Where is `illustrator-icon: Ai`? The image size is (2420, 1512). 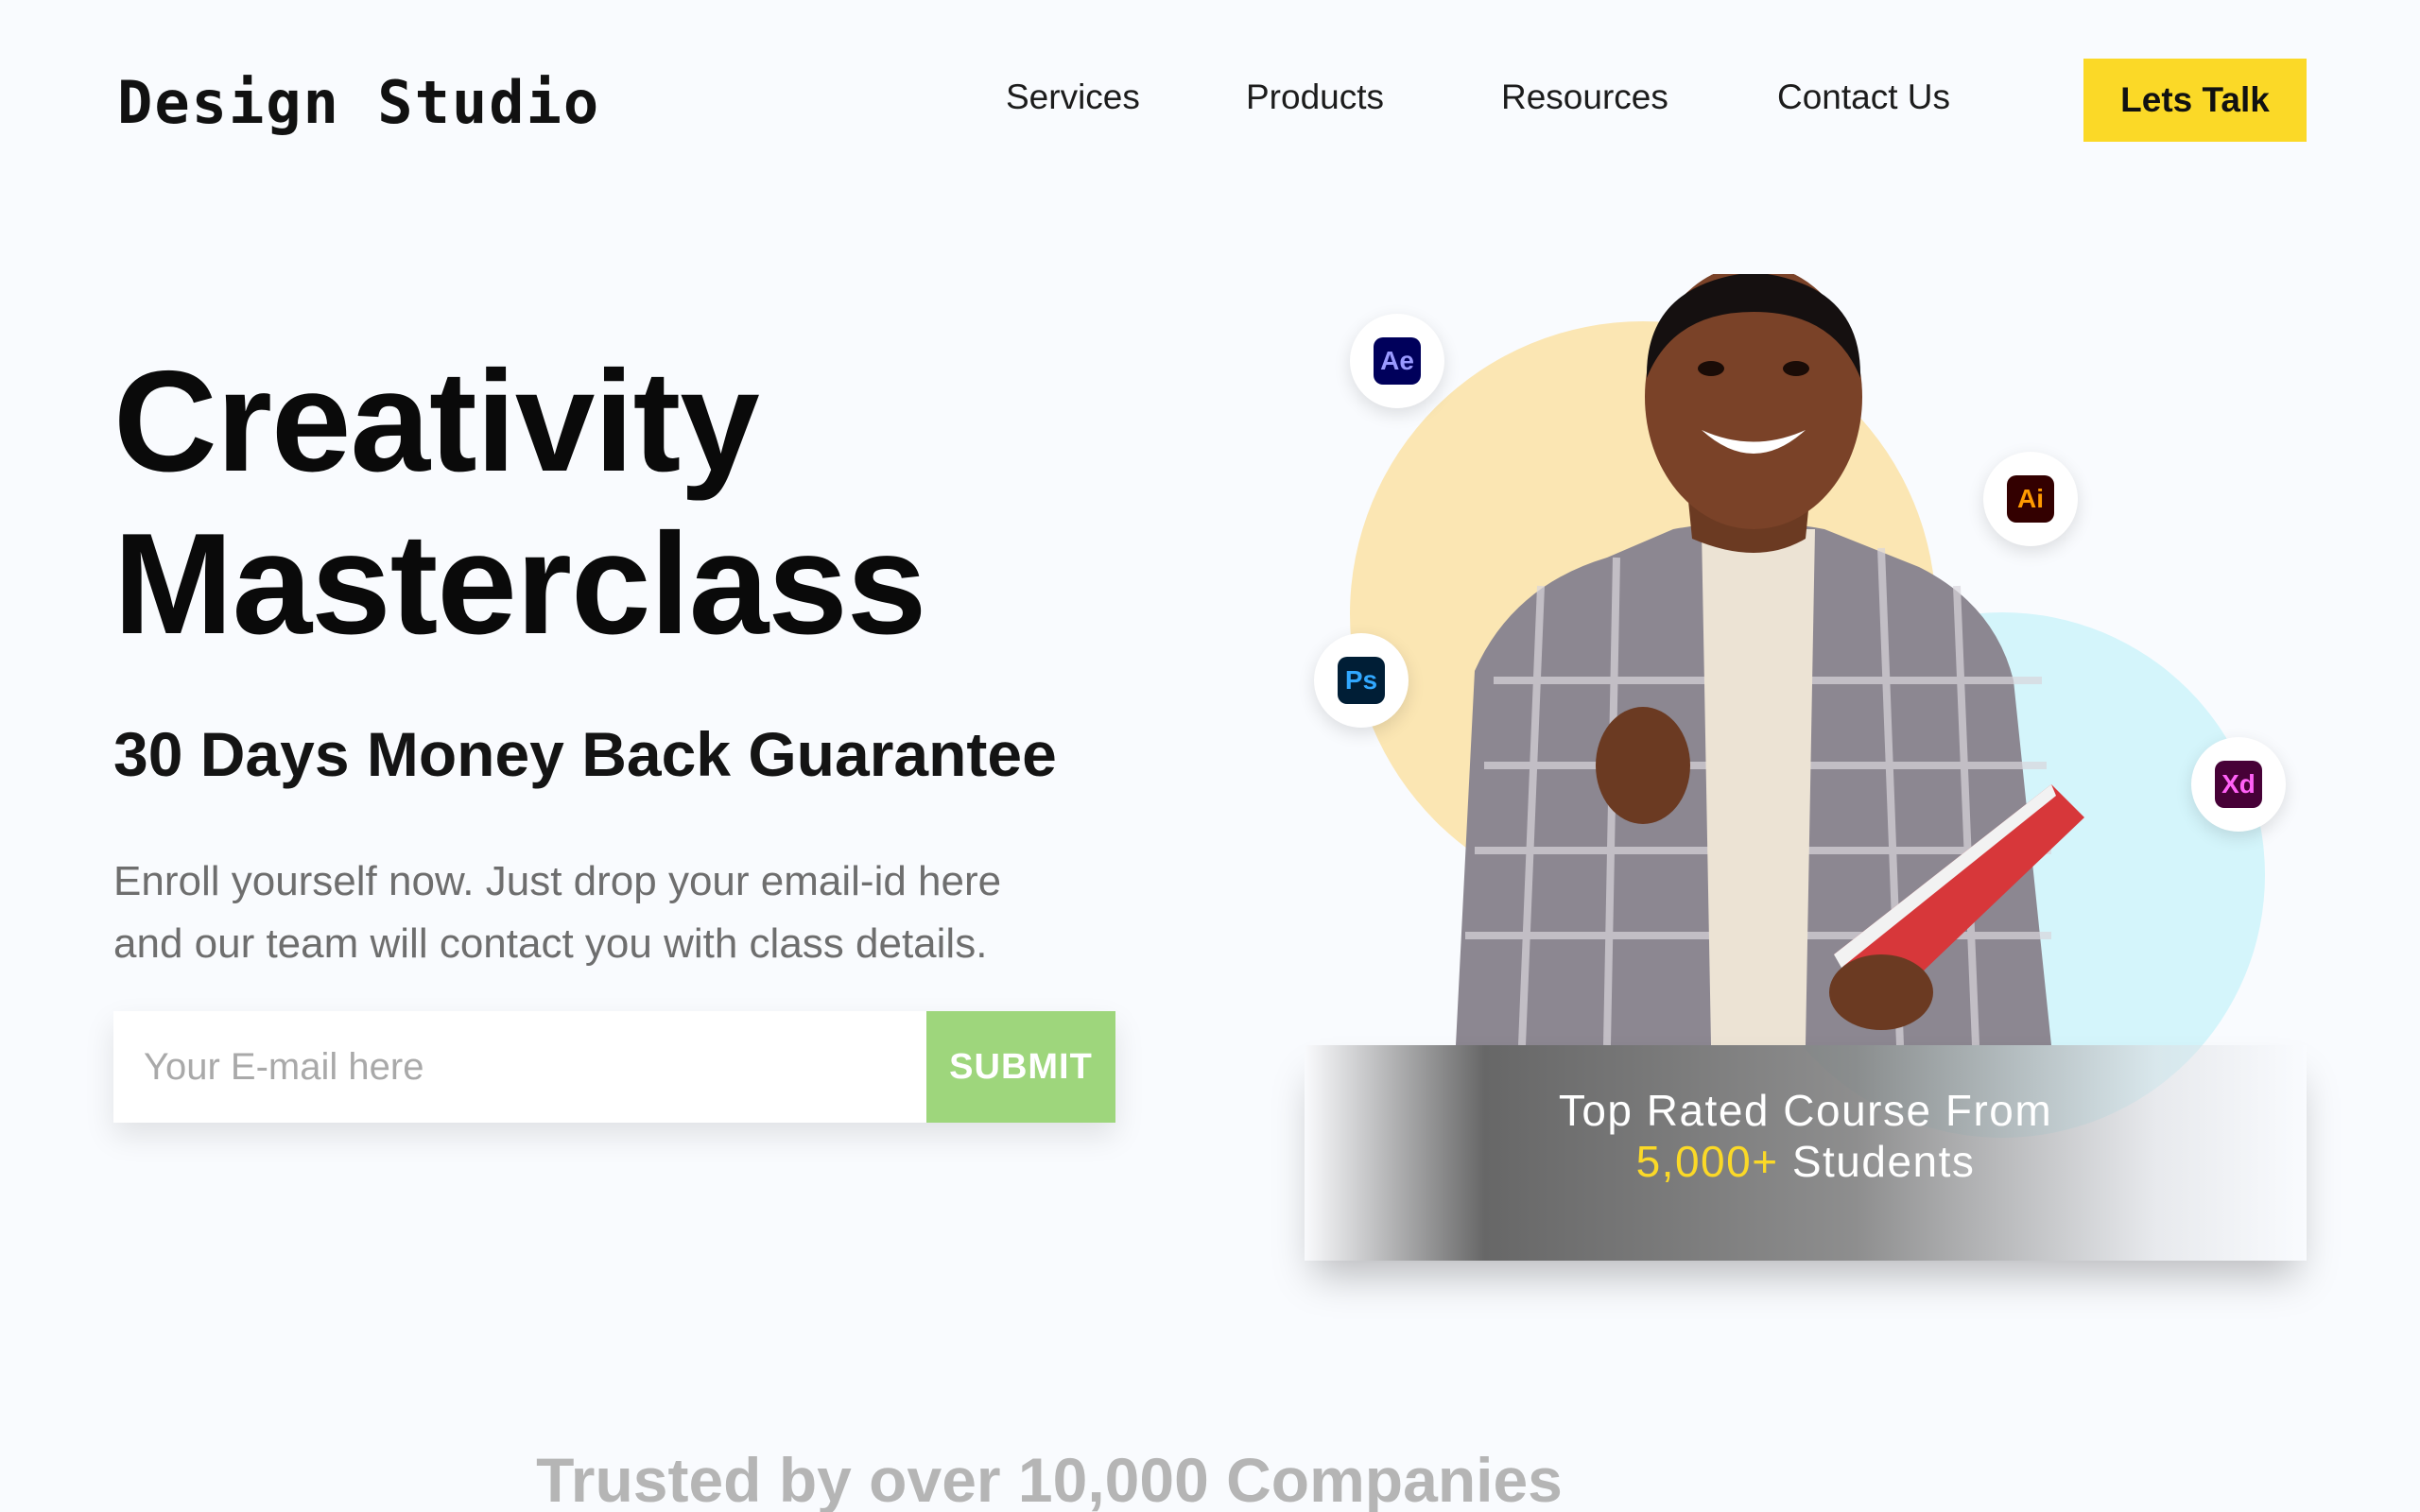 illustrator-icon: Ai is located at coordinates (2031, 499).